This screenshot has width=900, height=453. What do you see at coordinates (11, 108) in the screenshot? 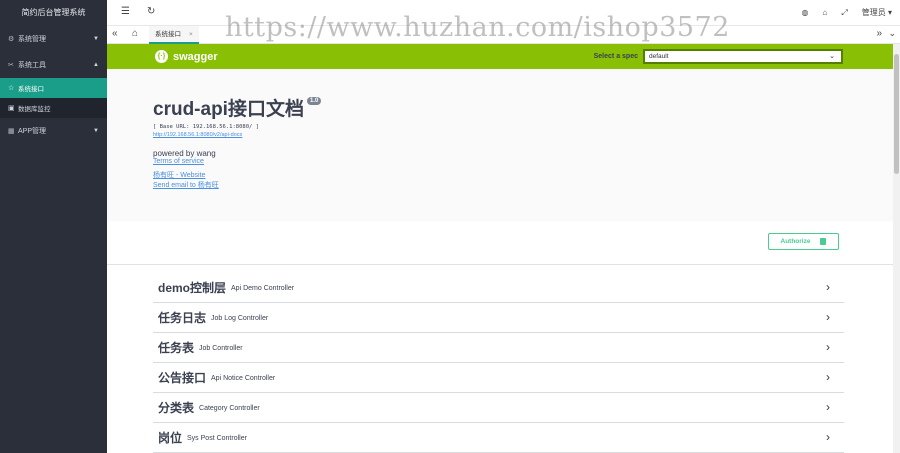
I see `monitor-icon: ▣` at bounding box center [11, 108].